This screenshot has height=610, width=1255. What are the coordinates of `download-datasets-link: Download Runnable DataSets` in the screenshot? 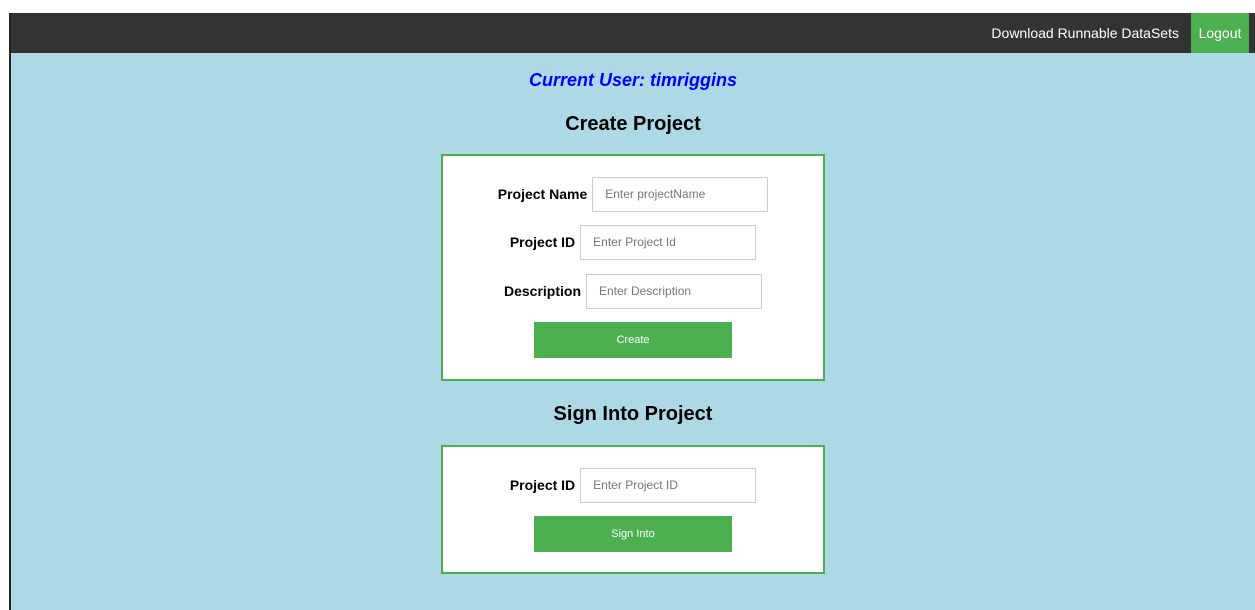 It's located at (1085, 33).